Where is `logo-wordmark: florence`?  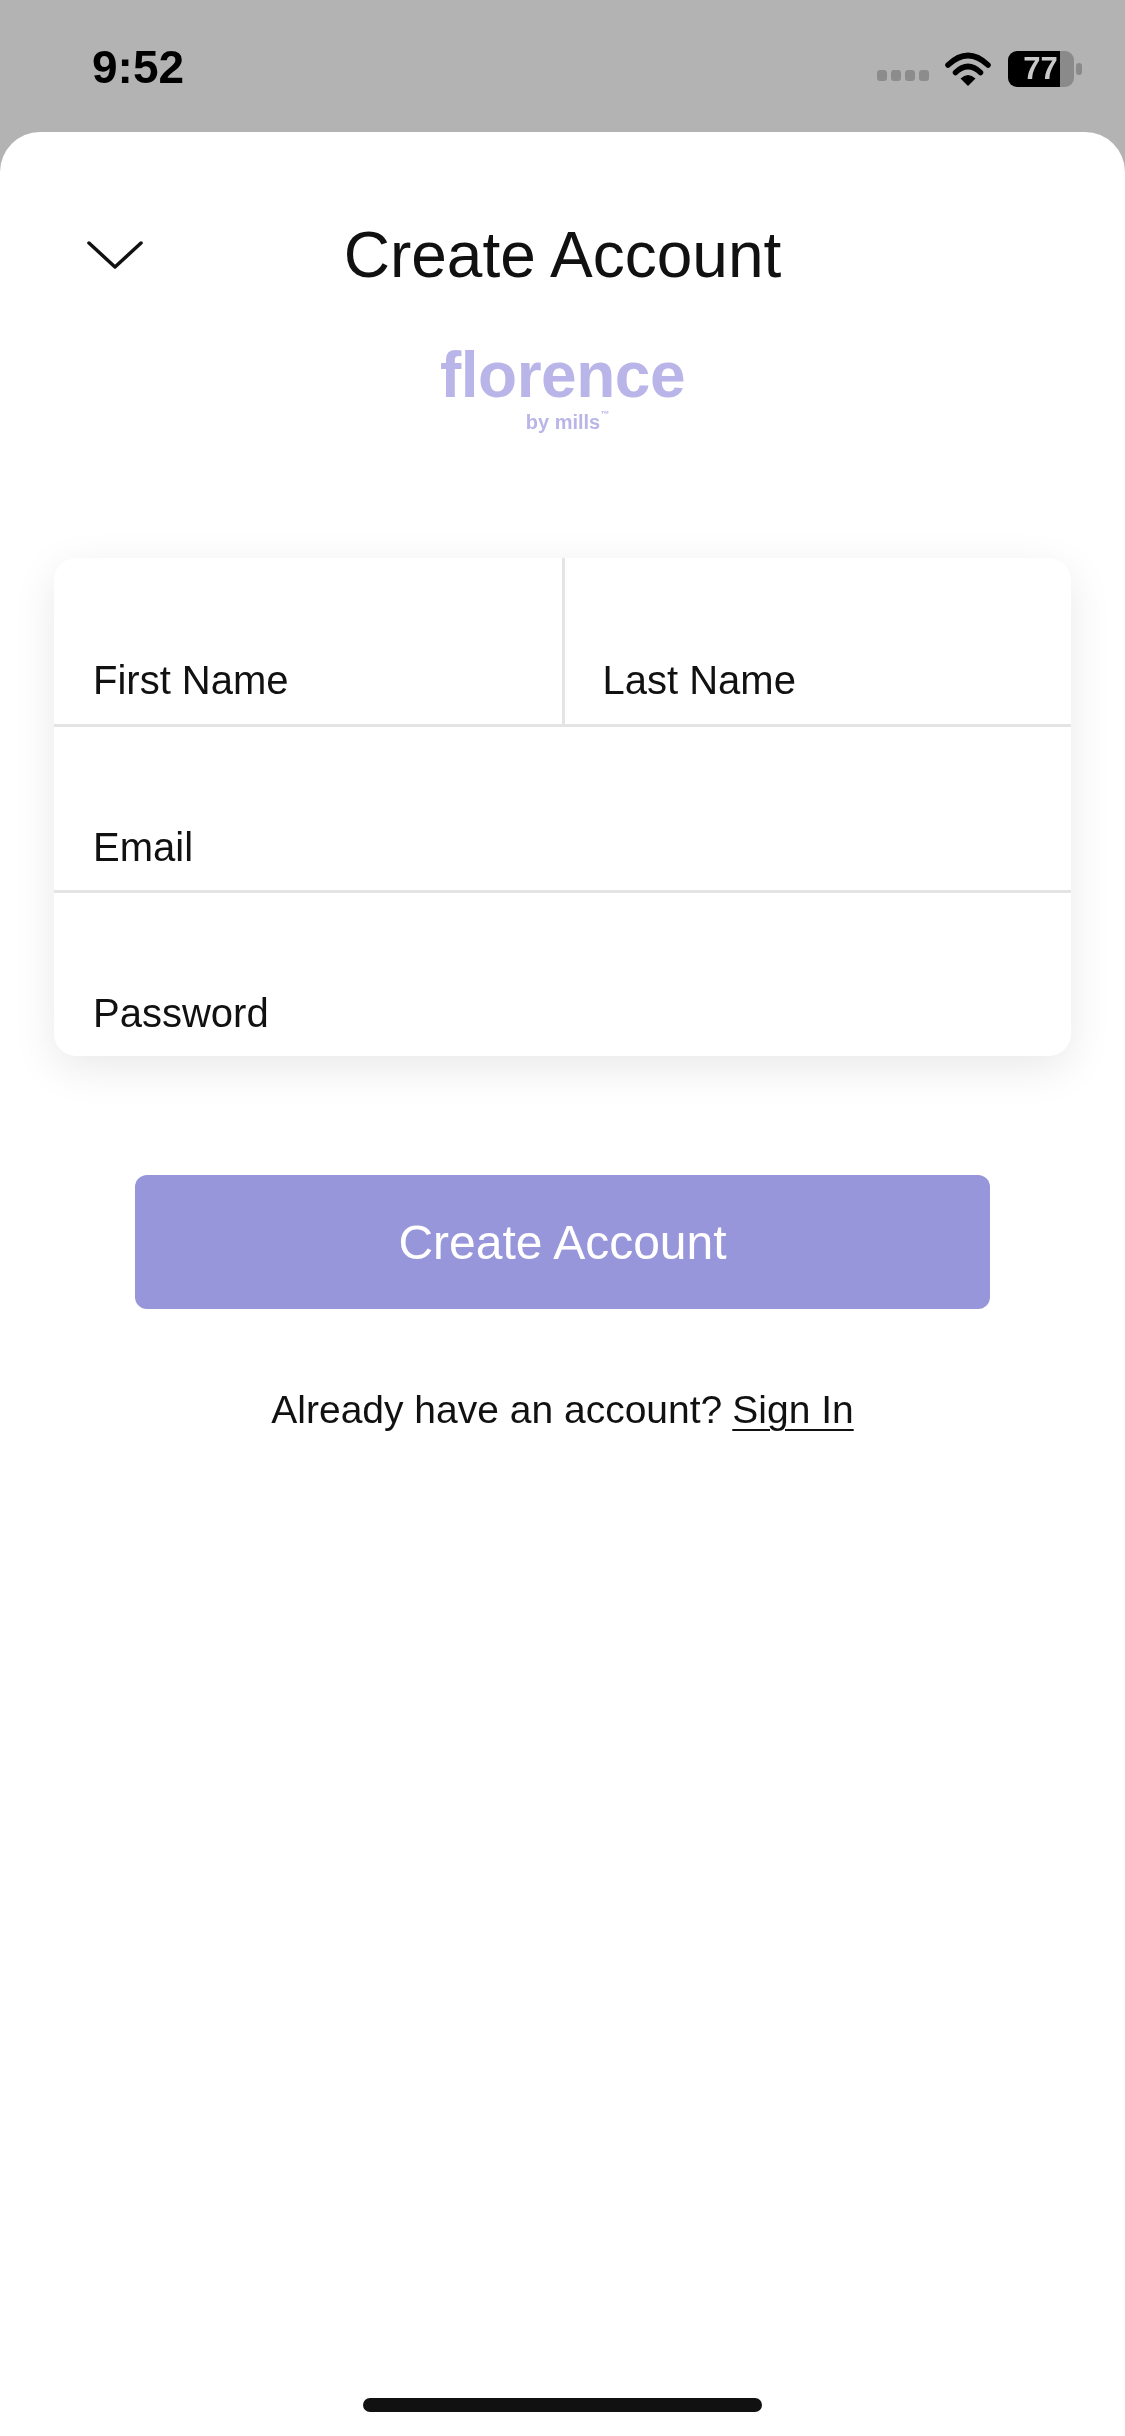 logo-wordmark: florence is located at coordinates (562, 375).